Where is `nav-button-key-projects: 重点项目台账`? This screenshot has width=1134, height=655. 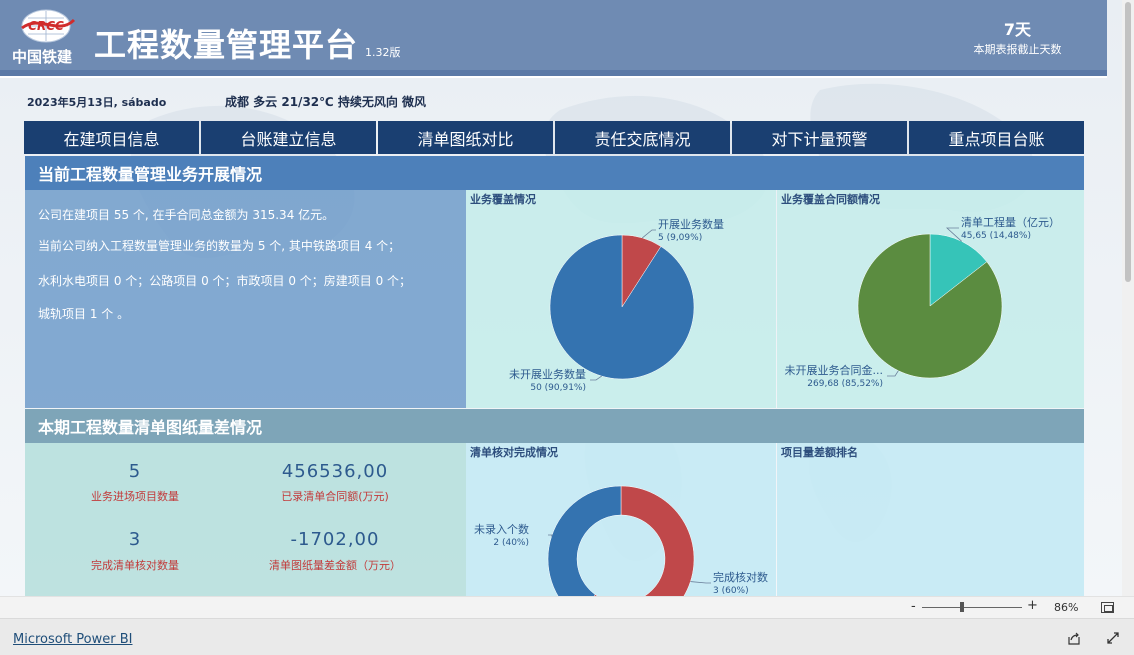 nav-button-key-projects: 重点项目台账 is located at coordinates (996, 137).